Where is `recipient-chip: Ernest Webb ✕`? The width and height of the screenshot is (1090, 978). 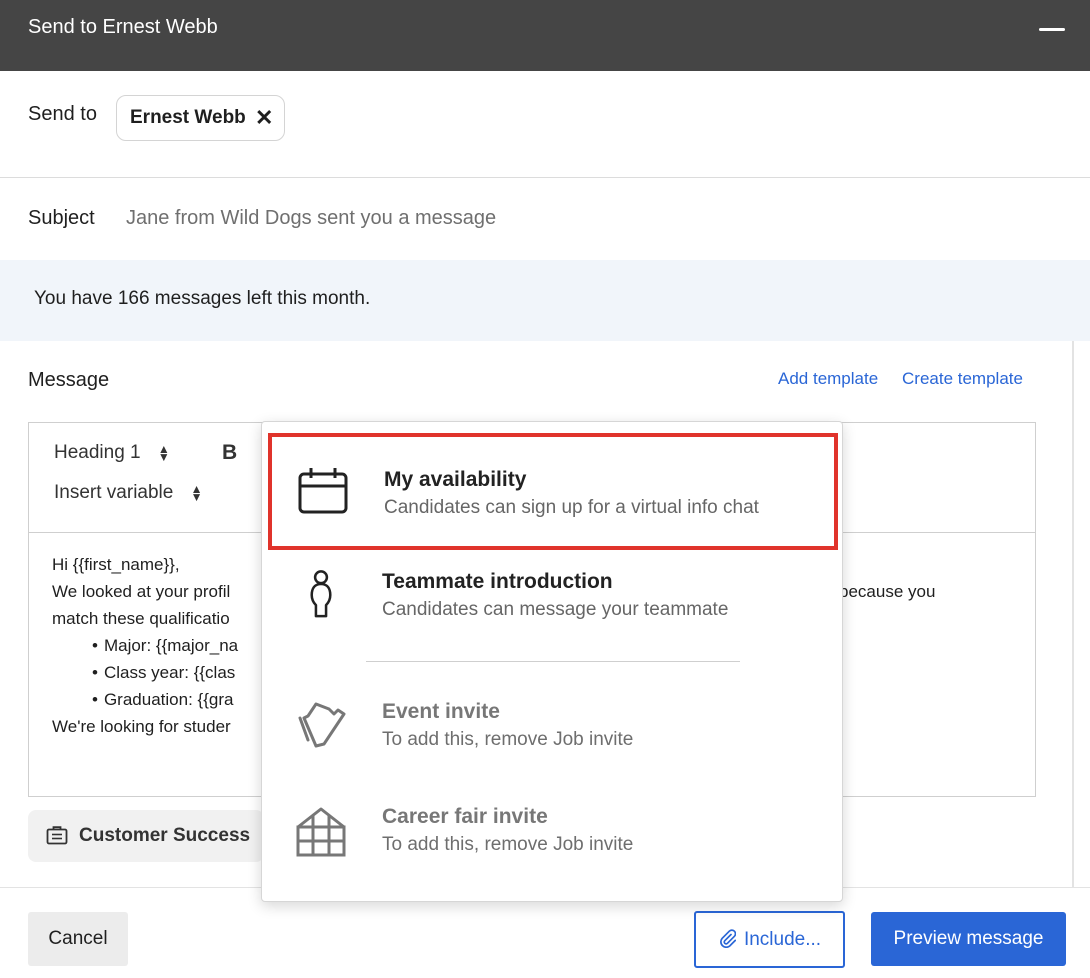
recipient-chip: Ernest Webb ✕ is located at coordinates (200, 118).